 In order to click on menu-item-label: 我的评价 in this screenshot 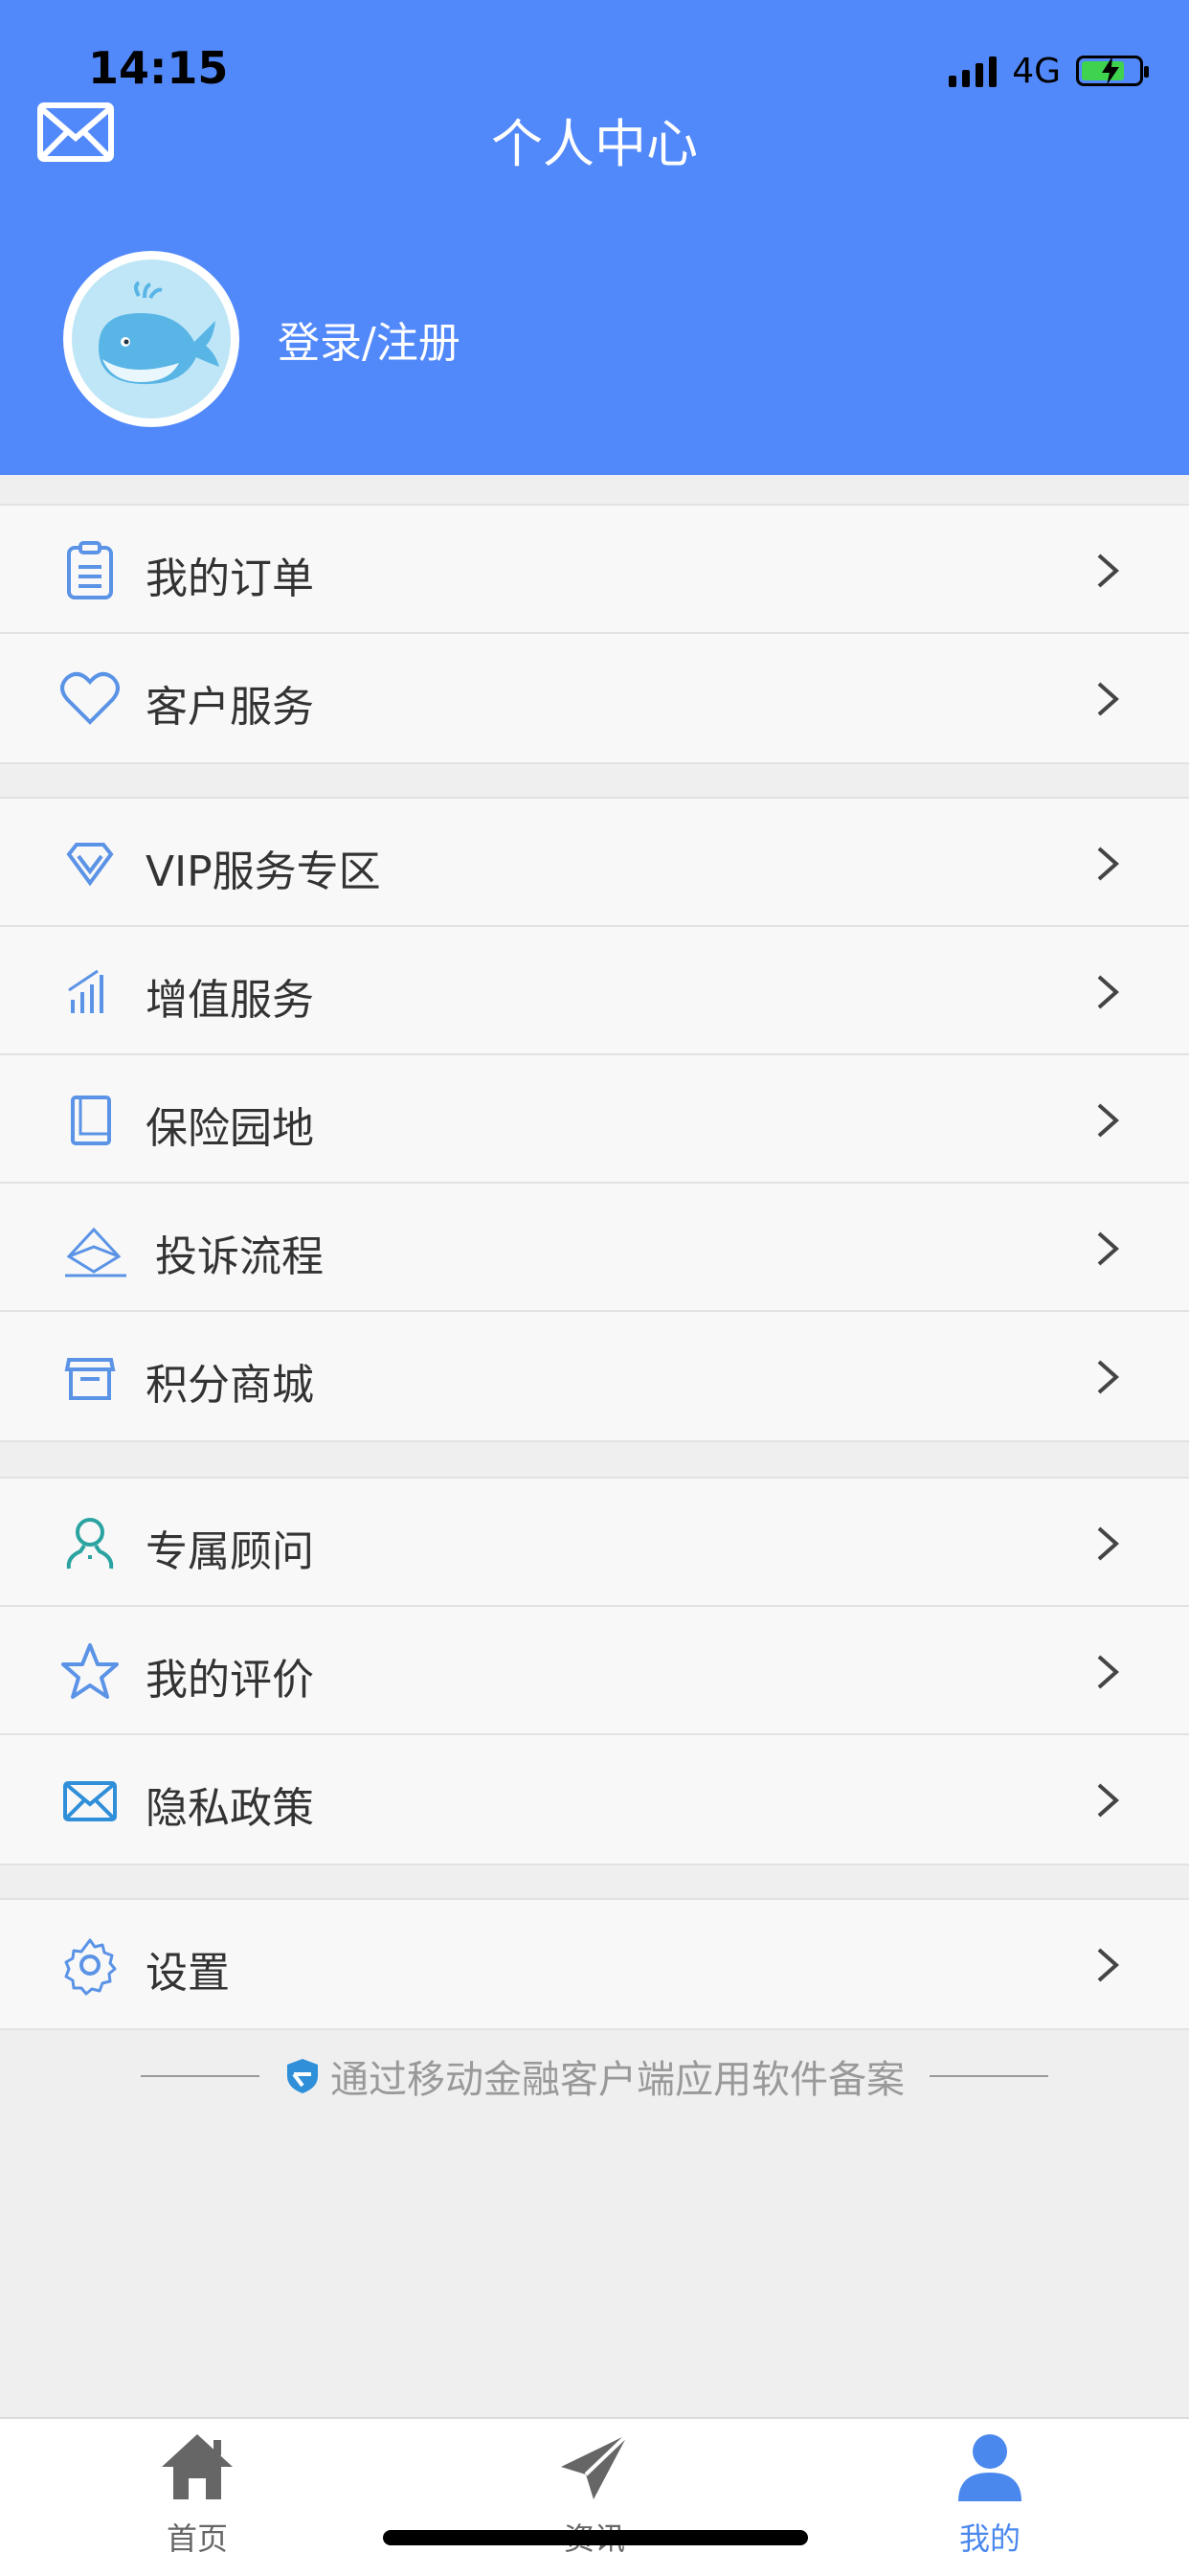, I will do `click(230, 1680)`.